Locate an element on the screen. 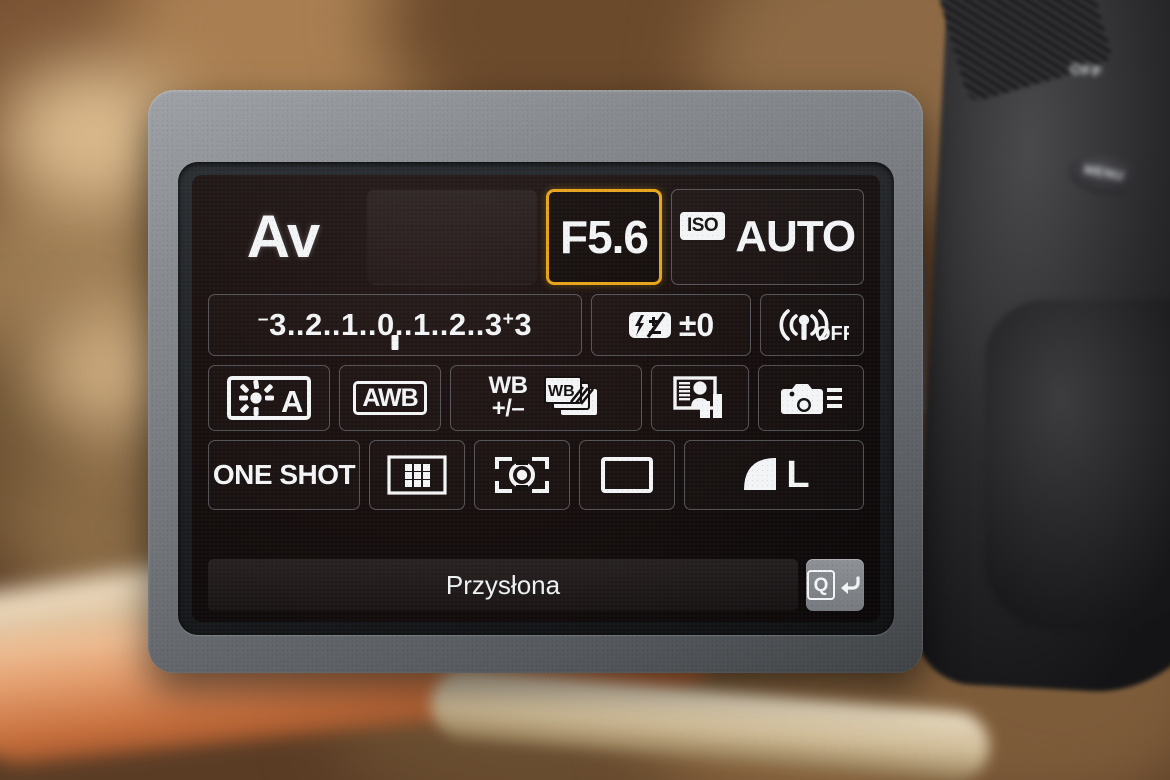 This screenshot has height=780, width=1170. iso-cell: ISO AUTO is located at coordinates (767, 237).